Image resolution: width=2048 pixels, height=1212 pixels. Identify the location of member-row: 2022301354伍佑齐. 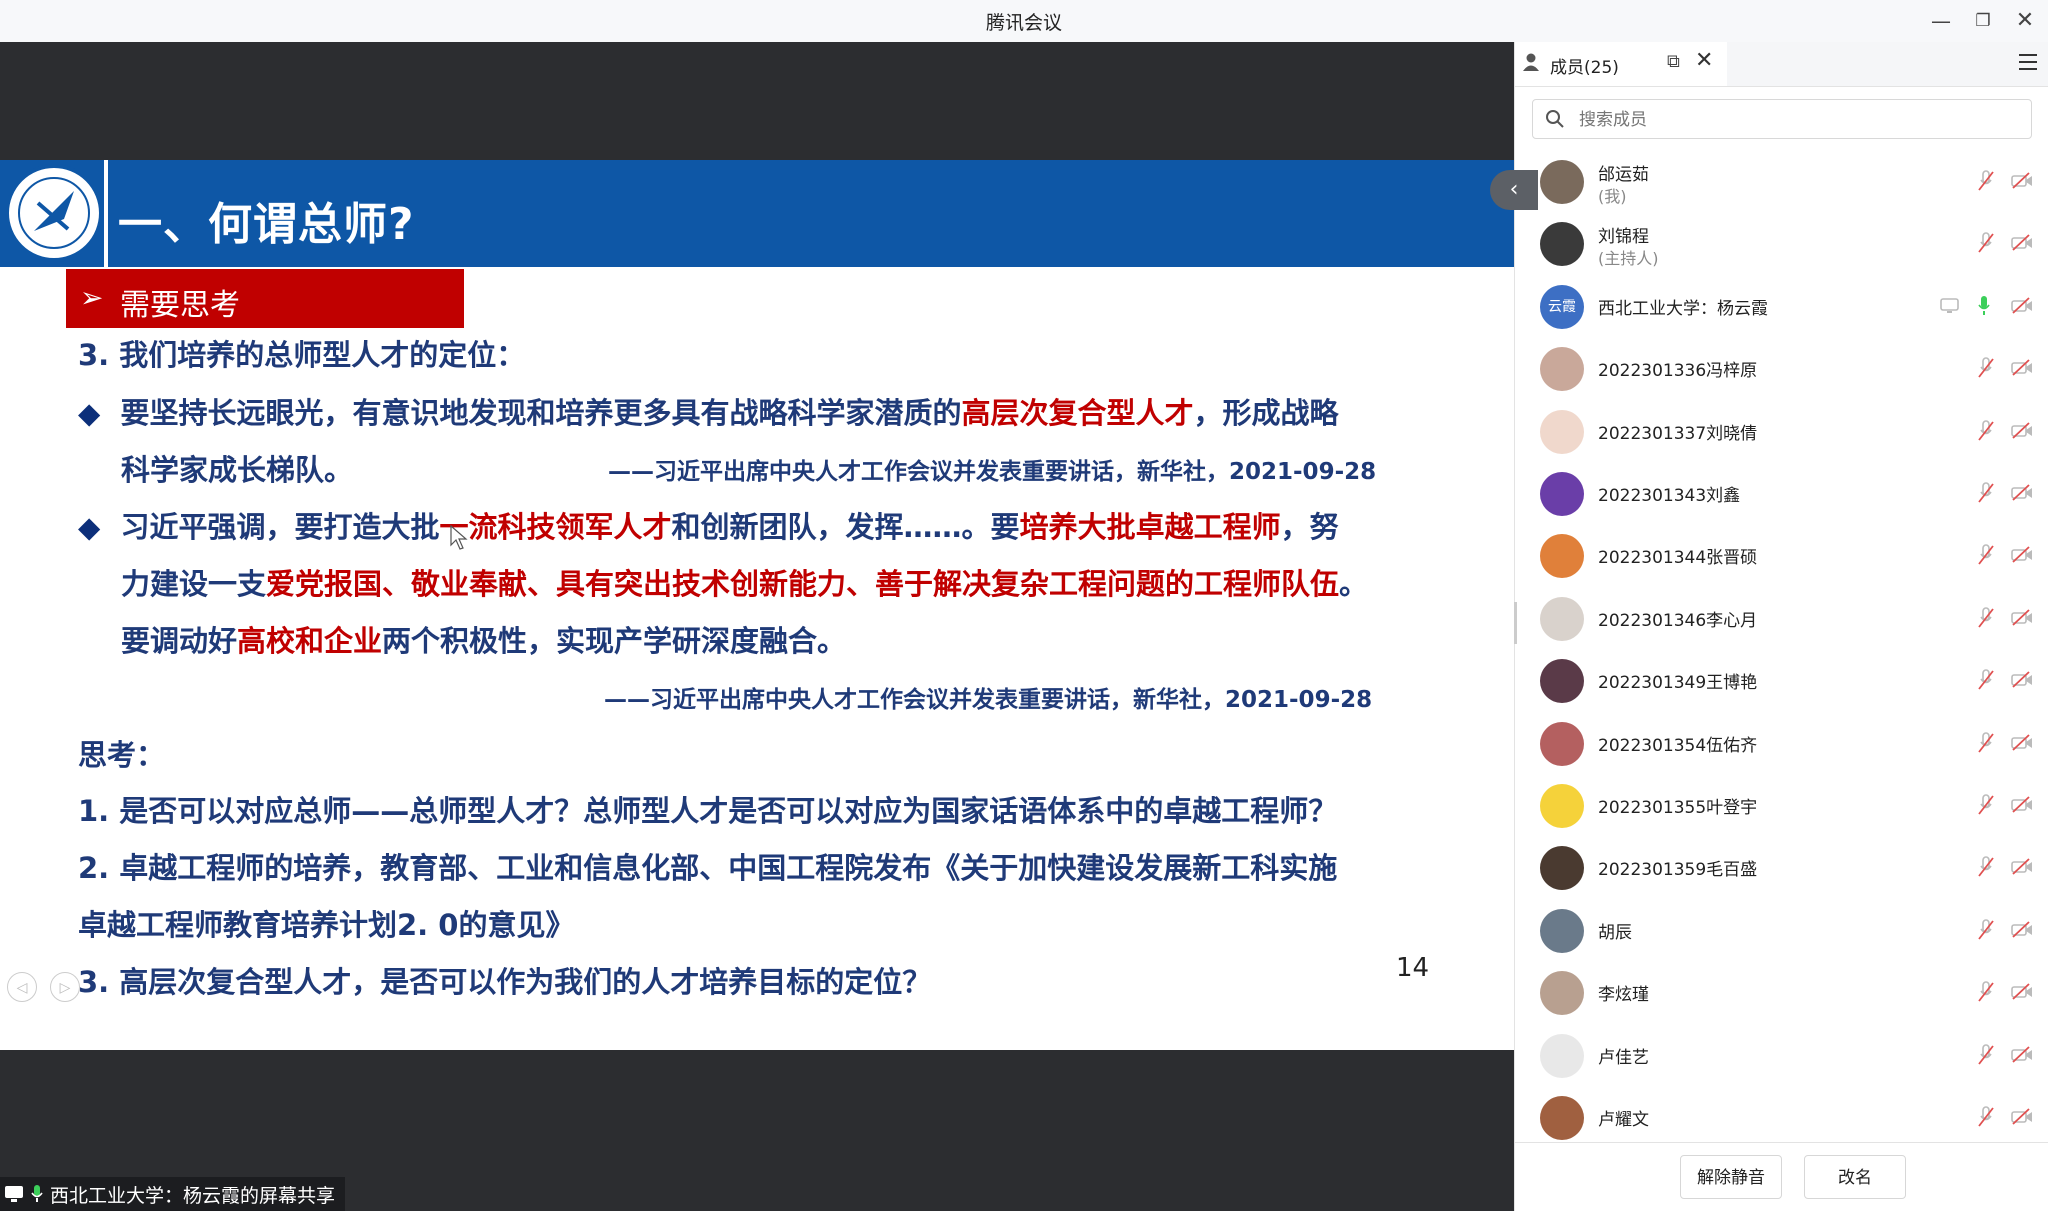
(1781, 743).